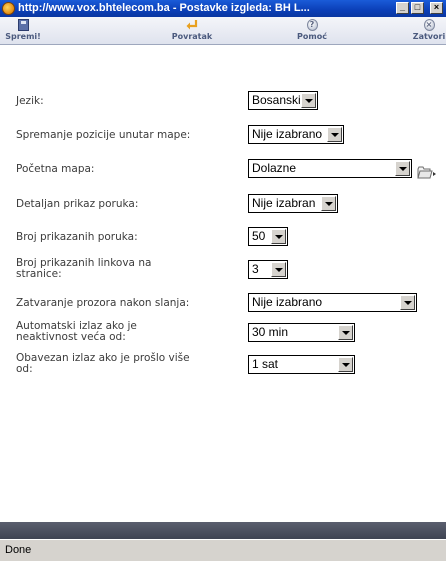  What do you see at coordinates (103, 358) in the screenshot?
I see `forced-logout-label-line1: Obavezan izlaz ako je prošlo više` at bounding box center [103, 358].